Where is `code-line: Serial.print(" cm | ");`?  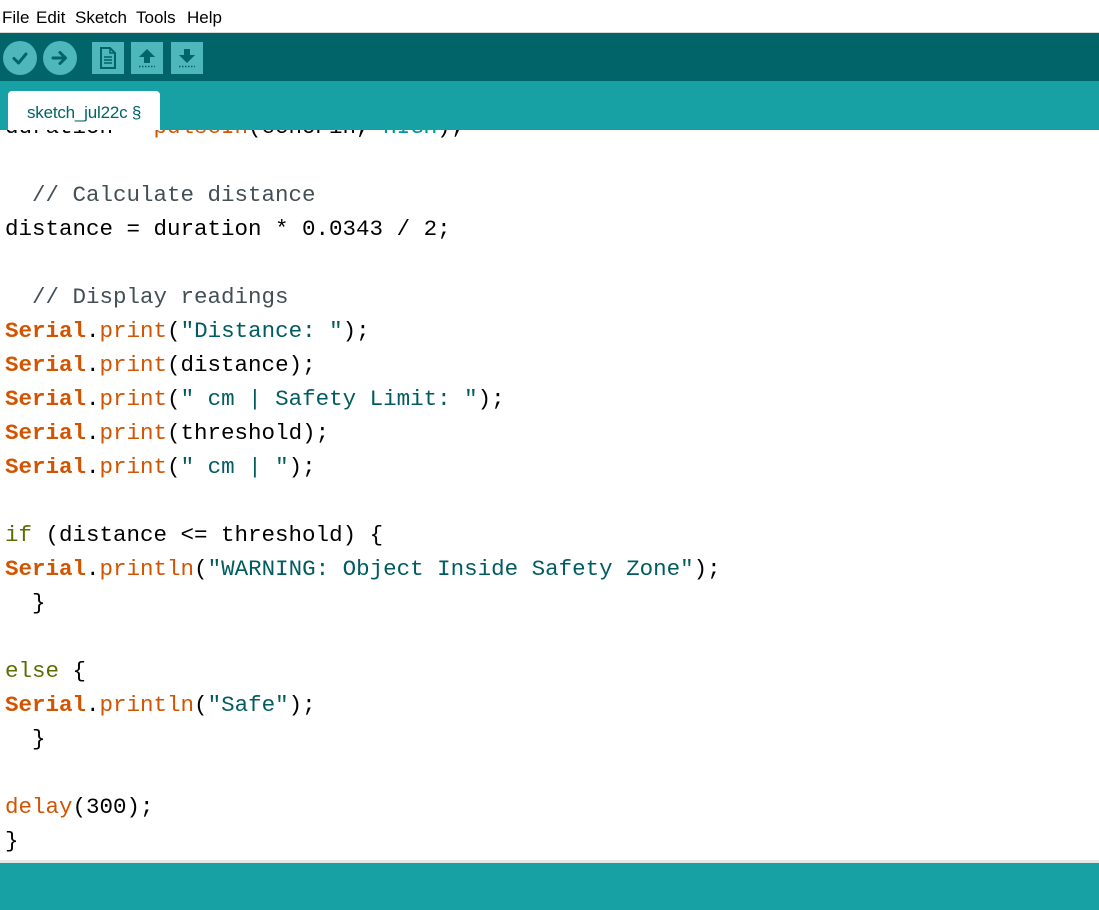 code-line: Serial.print(" cm | "); is located at coordinates (160, 467).